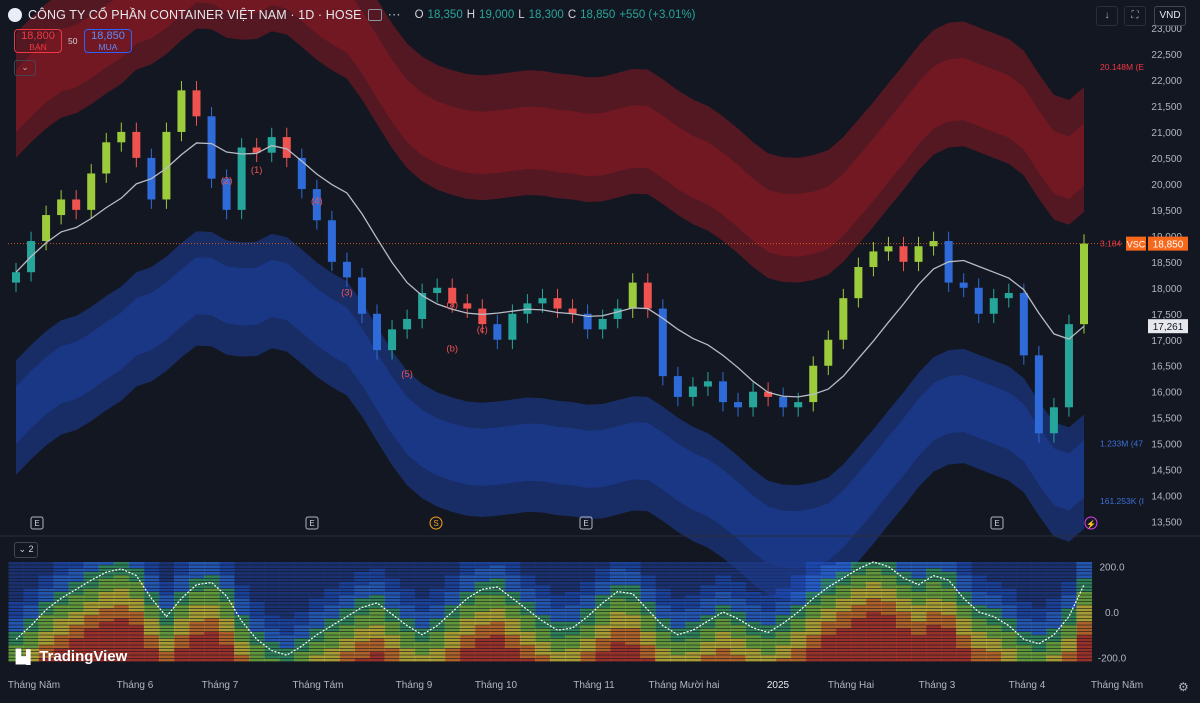  Describe the element at coordinates (25, 68) in the screenshot. I see `collapse-legend-button: ⌄` at that location.